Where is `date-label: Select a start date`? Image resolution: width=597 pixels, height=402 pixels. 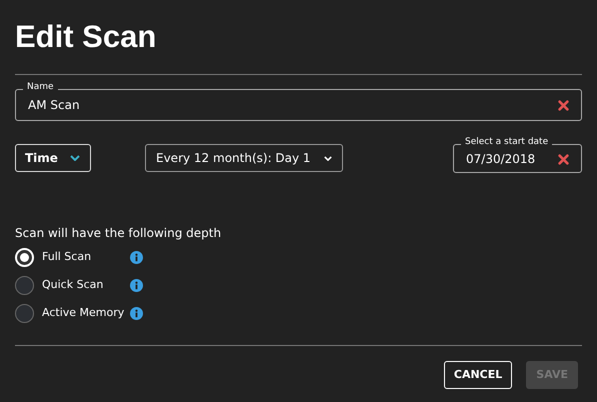
date-label: Select a start date is located at coordinates (506, 142).